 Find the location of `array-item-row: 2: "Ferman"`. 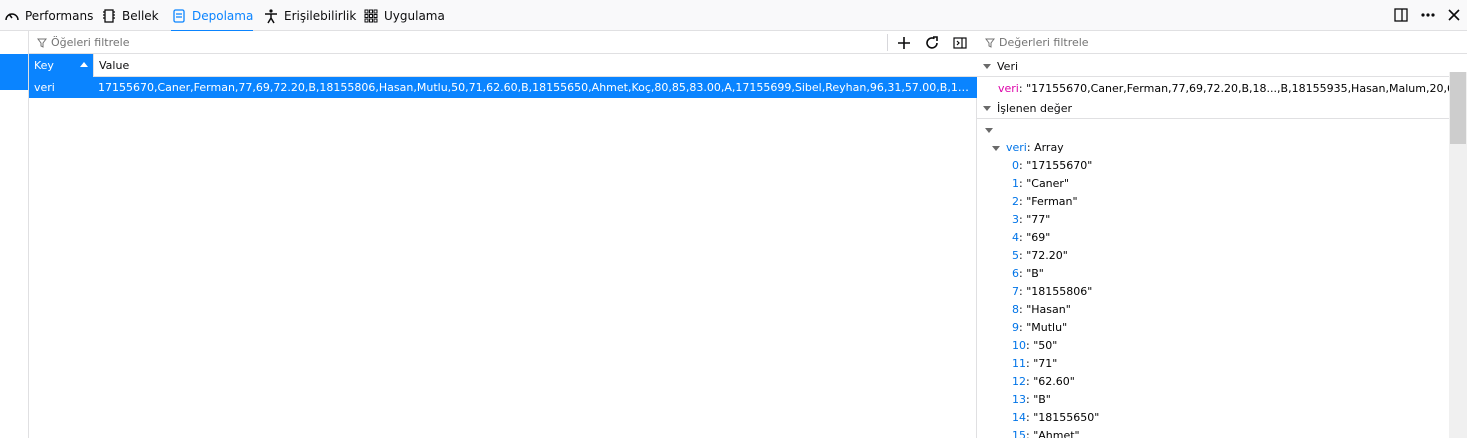

array-item-row: 2: "Ferman" is located at coordinates (1045, 202).